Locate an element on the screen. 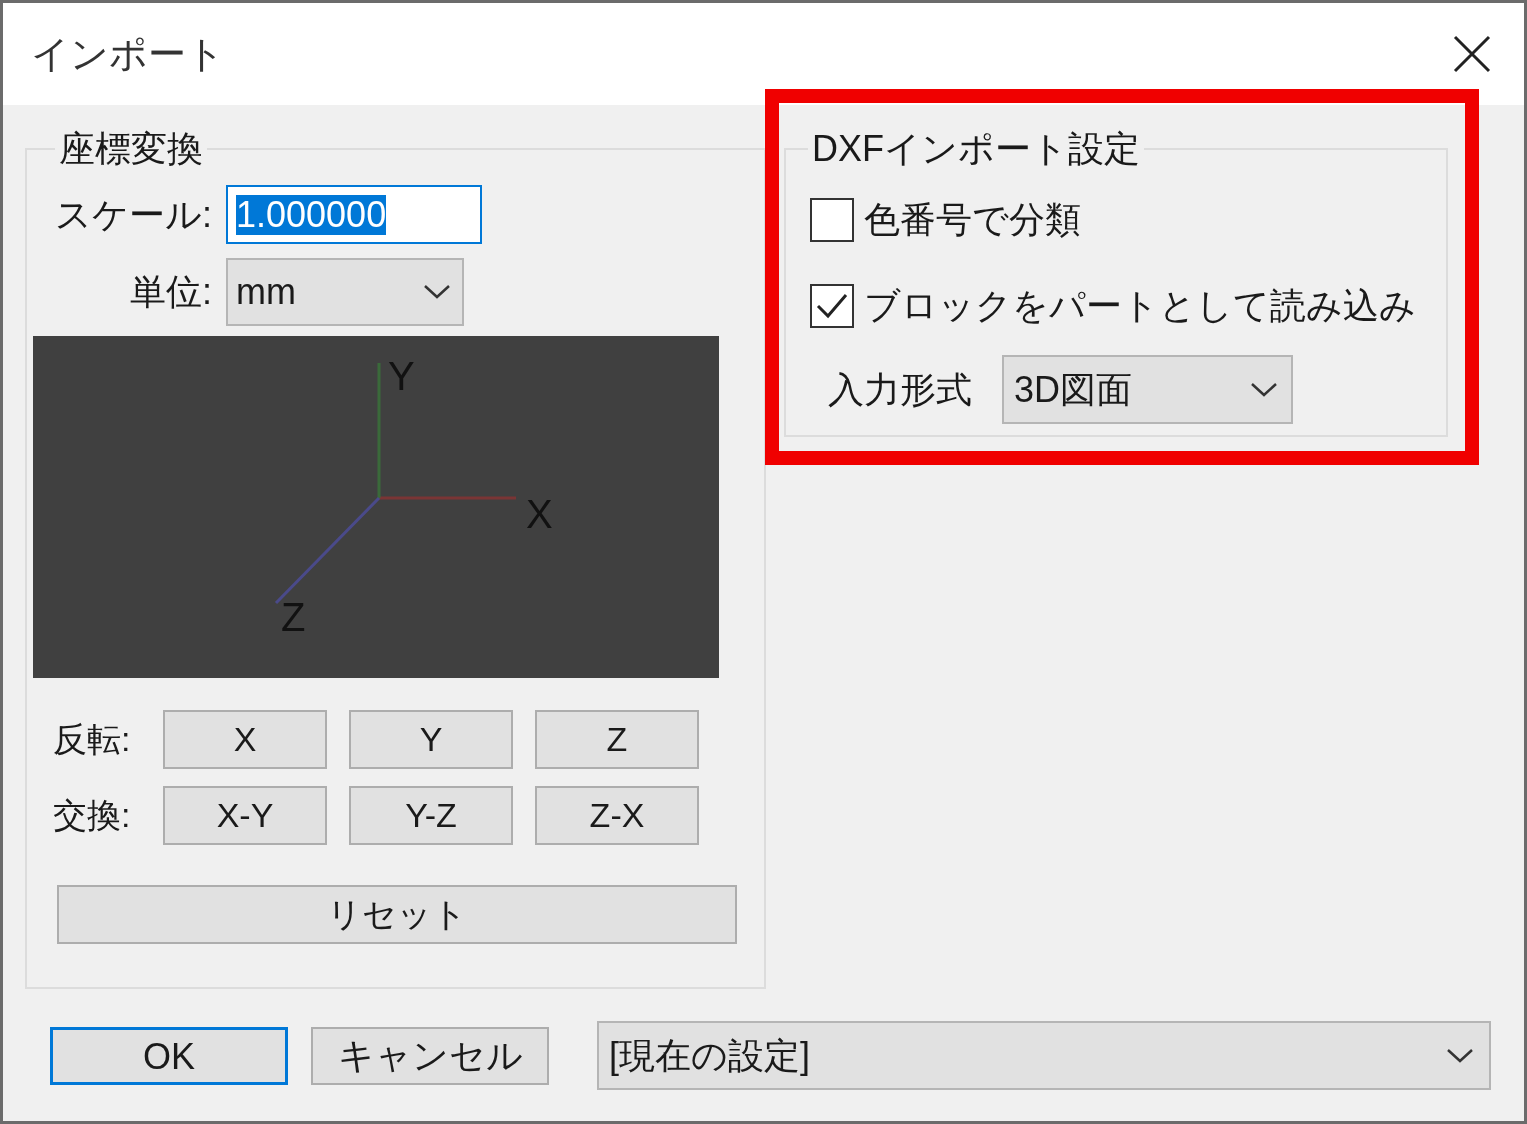 The image size is (1527, 1124). axis-button: Y is located at coordinates (431, 739).